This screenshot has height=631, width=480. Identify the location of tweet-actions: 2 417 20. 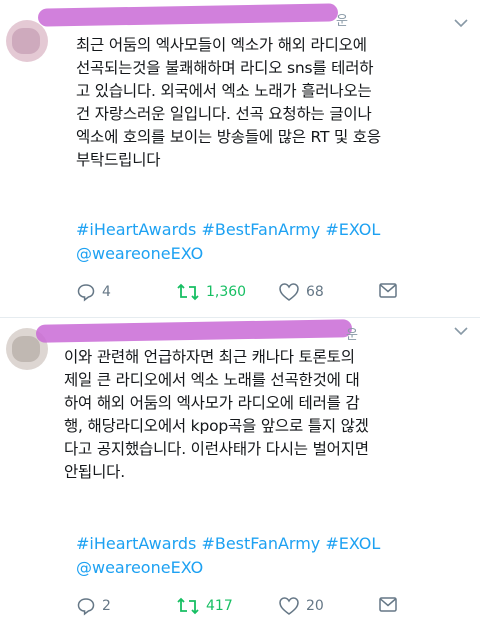
(276, 607).